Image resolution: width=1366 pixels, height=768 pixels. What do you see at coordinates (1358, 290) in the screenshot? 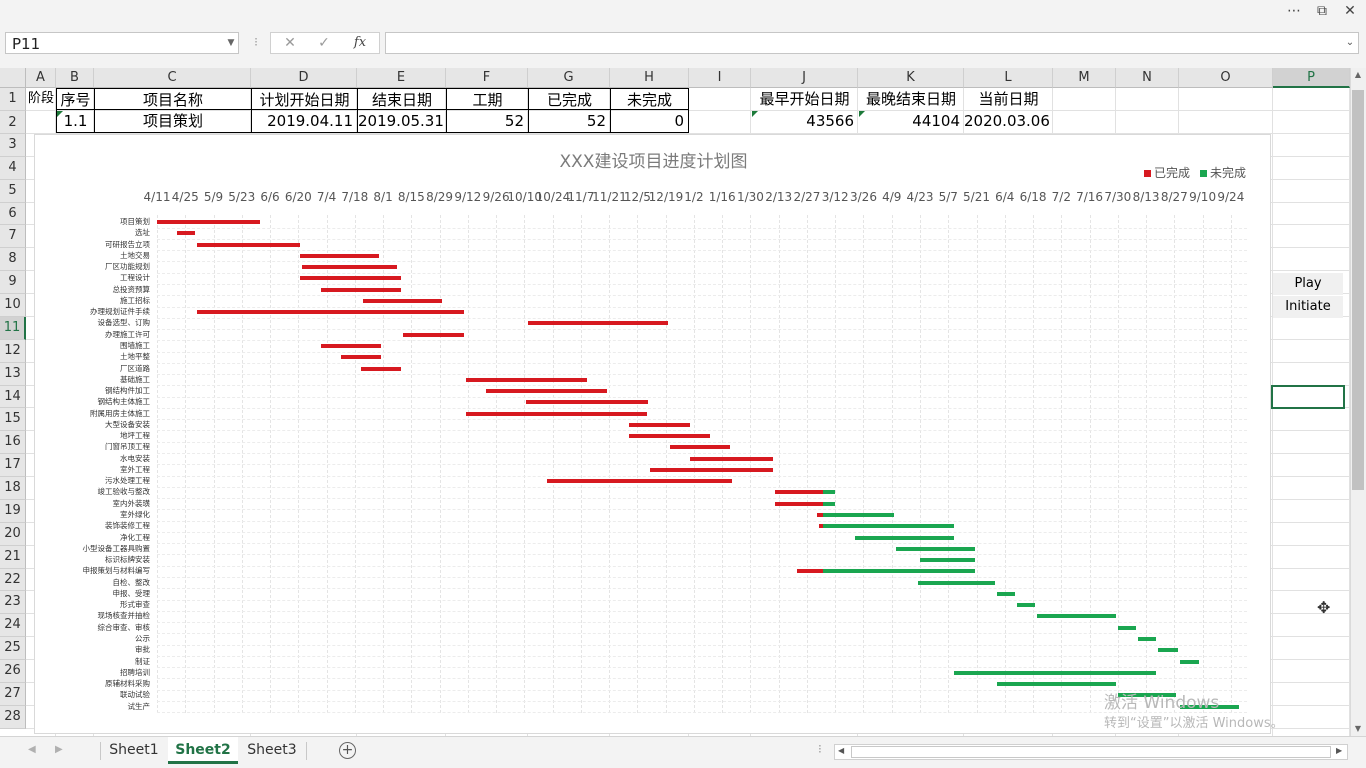
I see `vertical-scroll-thumb` at bounding box center [1358, 290].